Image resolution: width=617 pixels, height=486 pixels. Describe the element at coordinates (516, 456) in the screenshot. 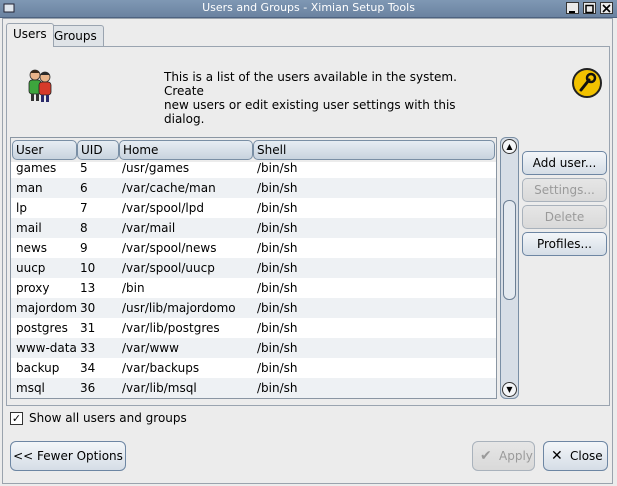

I see `apply-label: Apply` at that location.